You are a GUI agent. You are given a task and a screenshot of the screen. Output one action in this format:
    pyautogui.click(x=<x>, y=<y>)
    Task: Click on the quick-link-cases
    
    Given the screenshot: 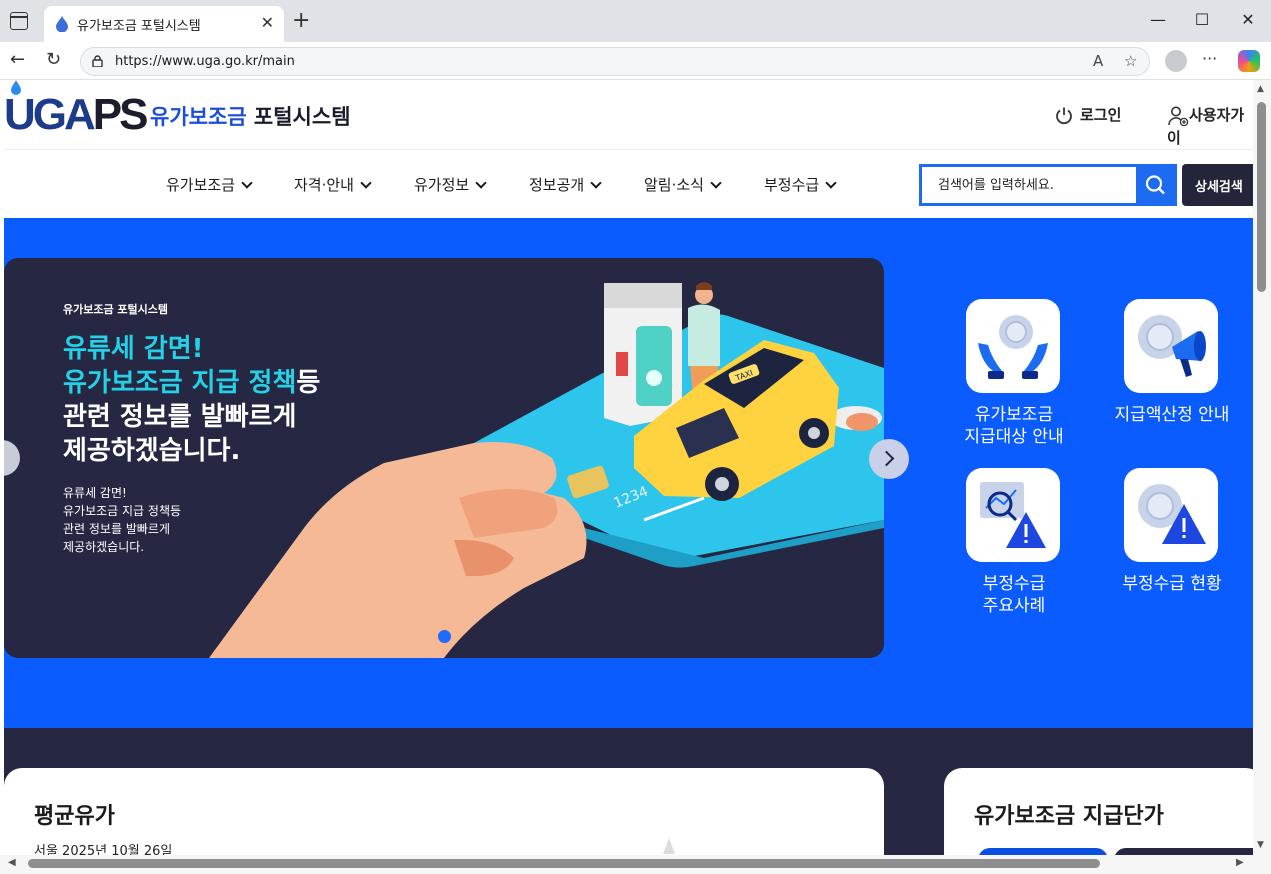 What is the action you would take?
    pyautogui.click(x=1013, y=515)
    